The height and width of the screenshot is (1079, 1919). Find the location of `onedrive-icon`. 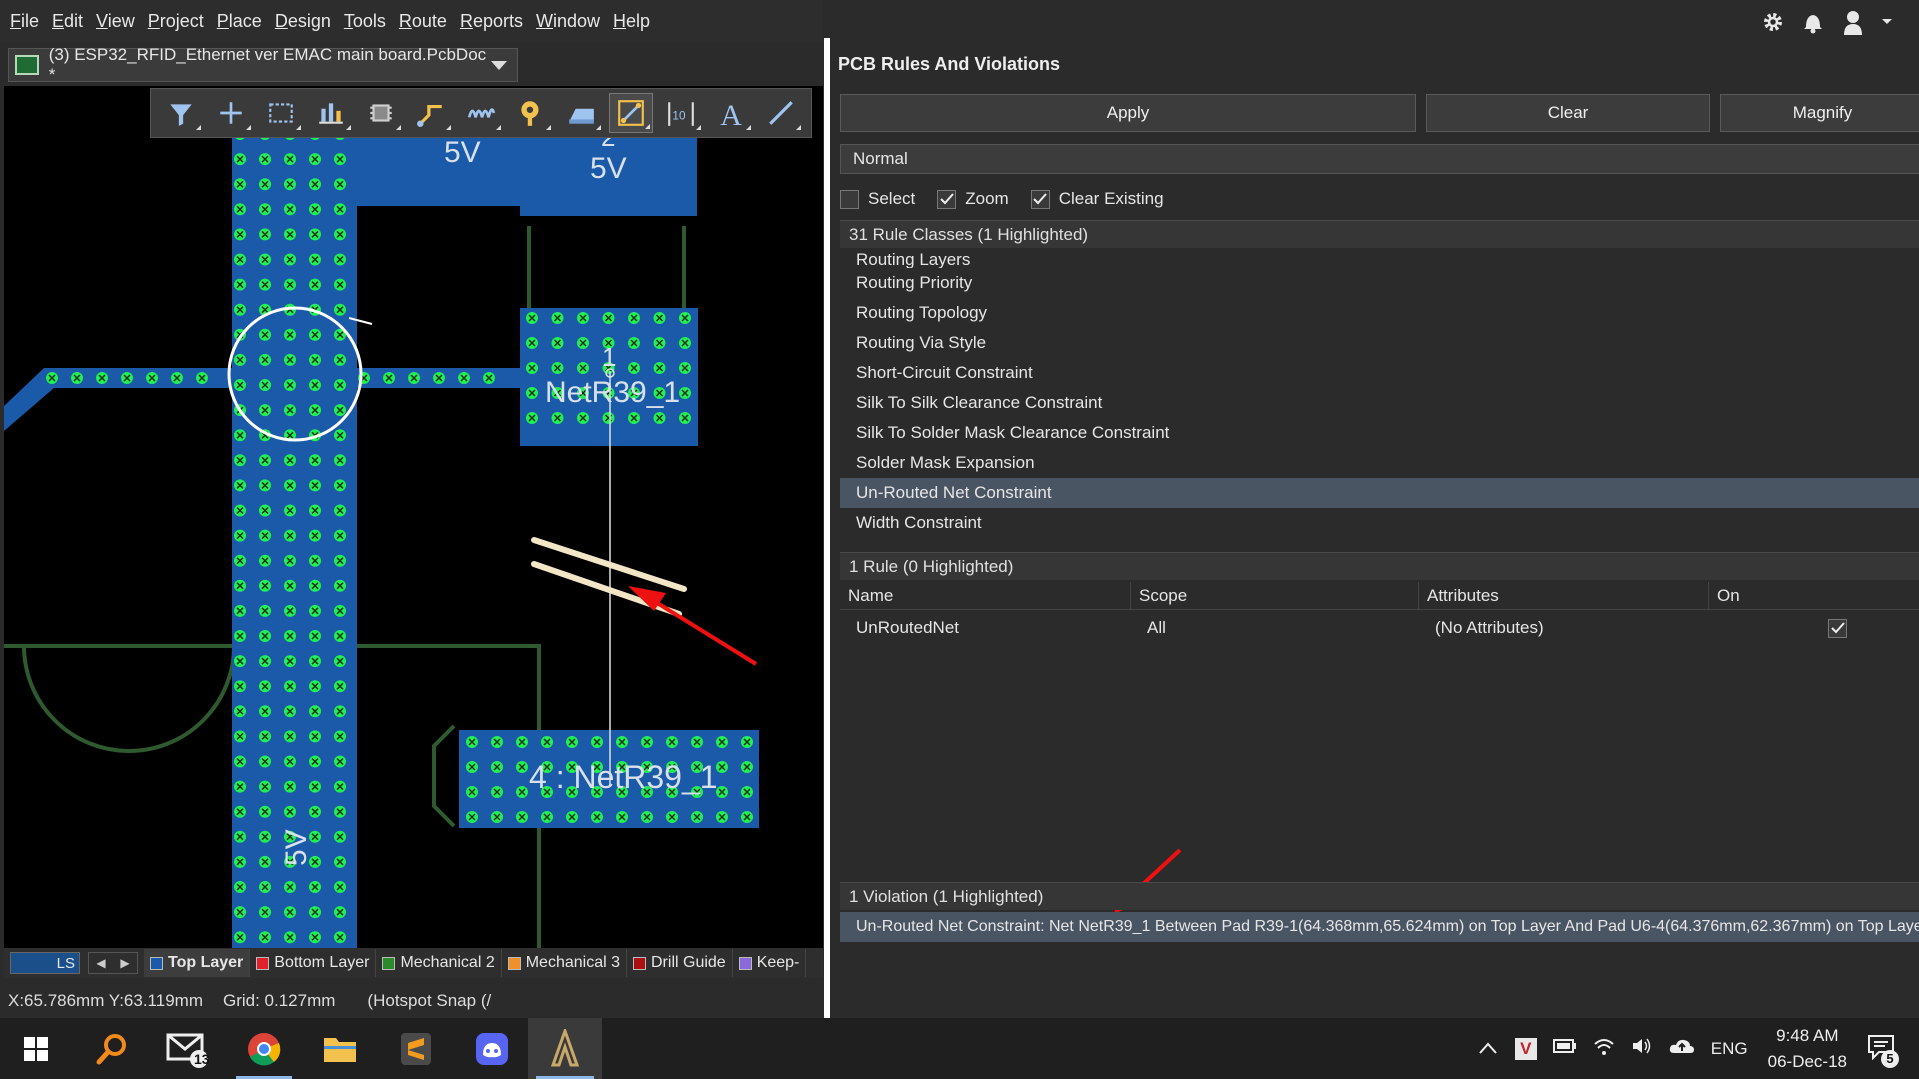

onedrive-icon is located at coordinates (1682, 1048).